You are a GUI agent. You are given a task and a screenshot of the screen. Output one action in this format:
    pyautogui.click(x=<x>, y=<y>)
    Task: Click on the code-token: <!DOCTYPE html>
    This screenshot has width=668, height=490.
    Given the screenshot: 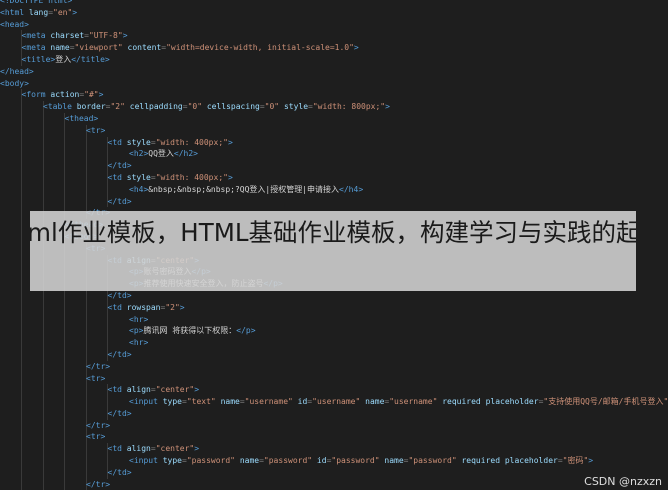 What is the action you would take?
    pyautogui.click(x=36, y=2)
    